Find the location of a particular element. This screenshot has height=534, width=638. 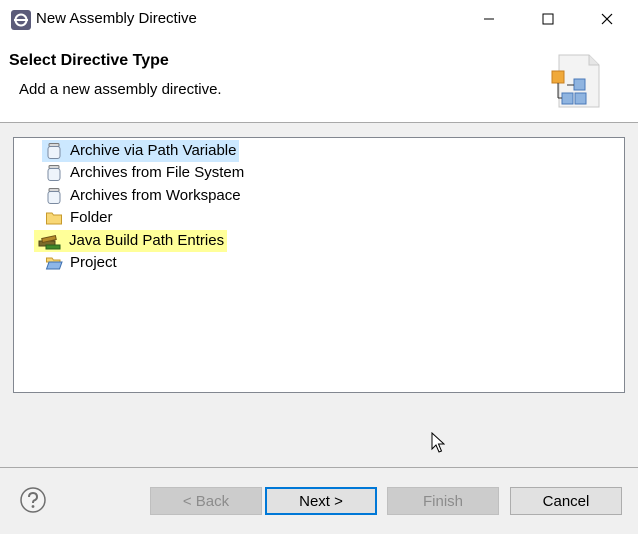

next-button: Next > is located at coordinates (321, 501).